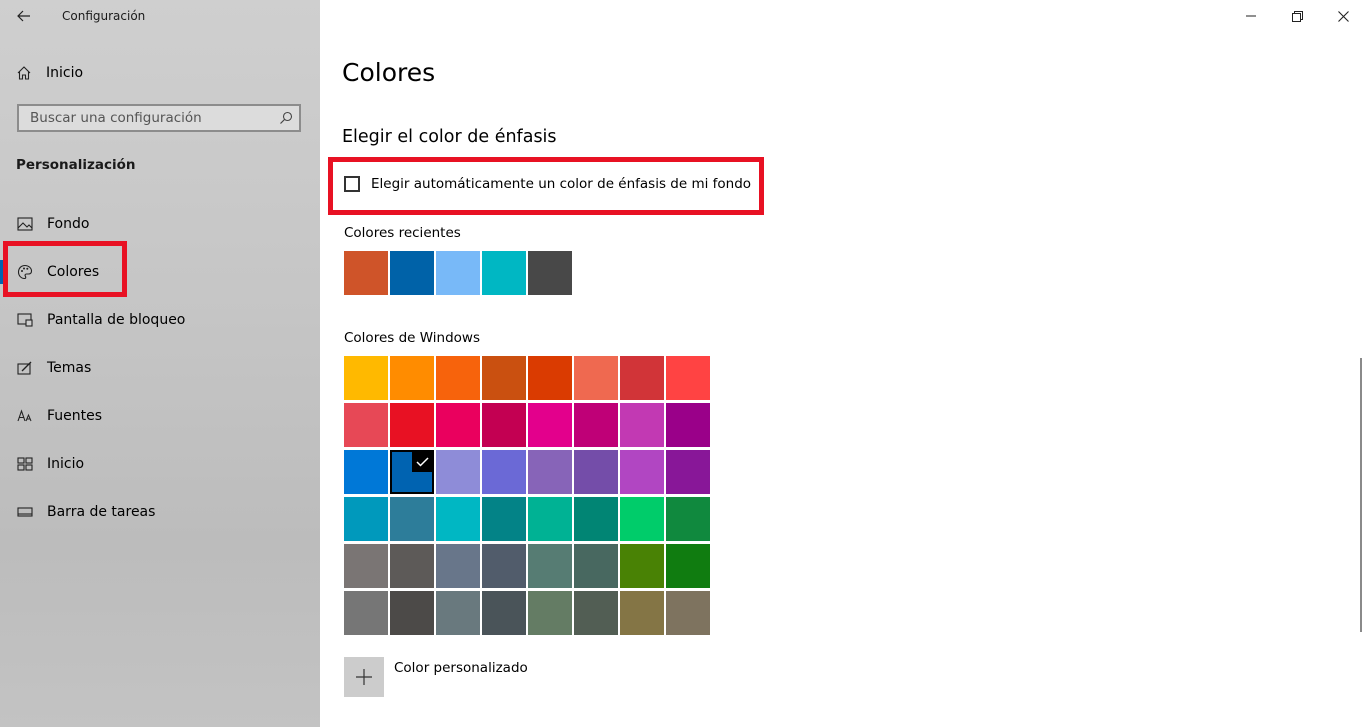  Describe the element at coordinates (69, 368) in the screenshot. I see `sidebar-item-label: Temas` at that location.